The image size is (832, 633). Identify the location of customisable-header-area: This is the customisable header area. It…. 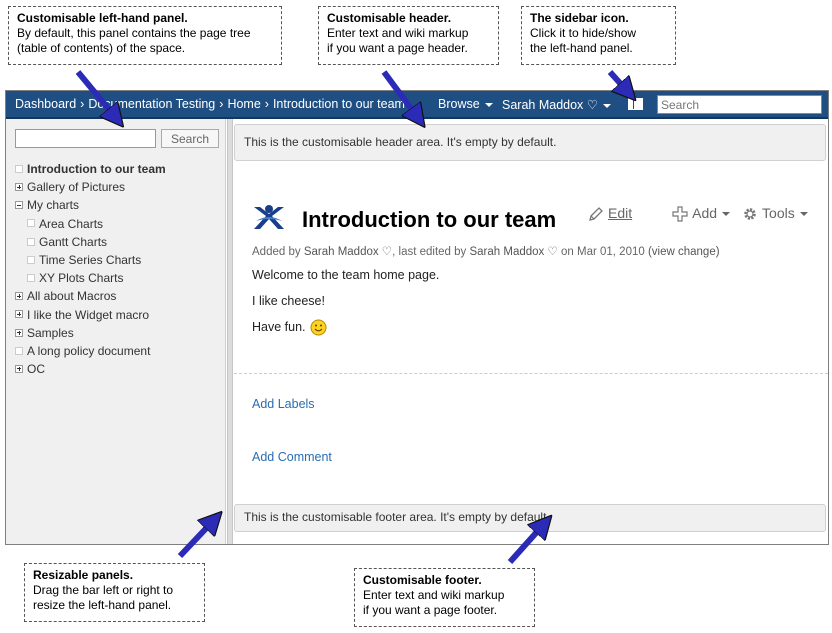
(530, 142).